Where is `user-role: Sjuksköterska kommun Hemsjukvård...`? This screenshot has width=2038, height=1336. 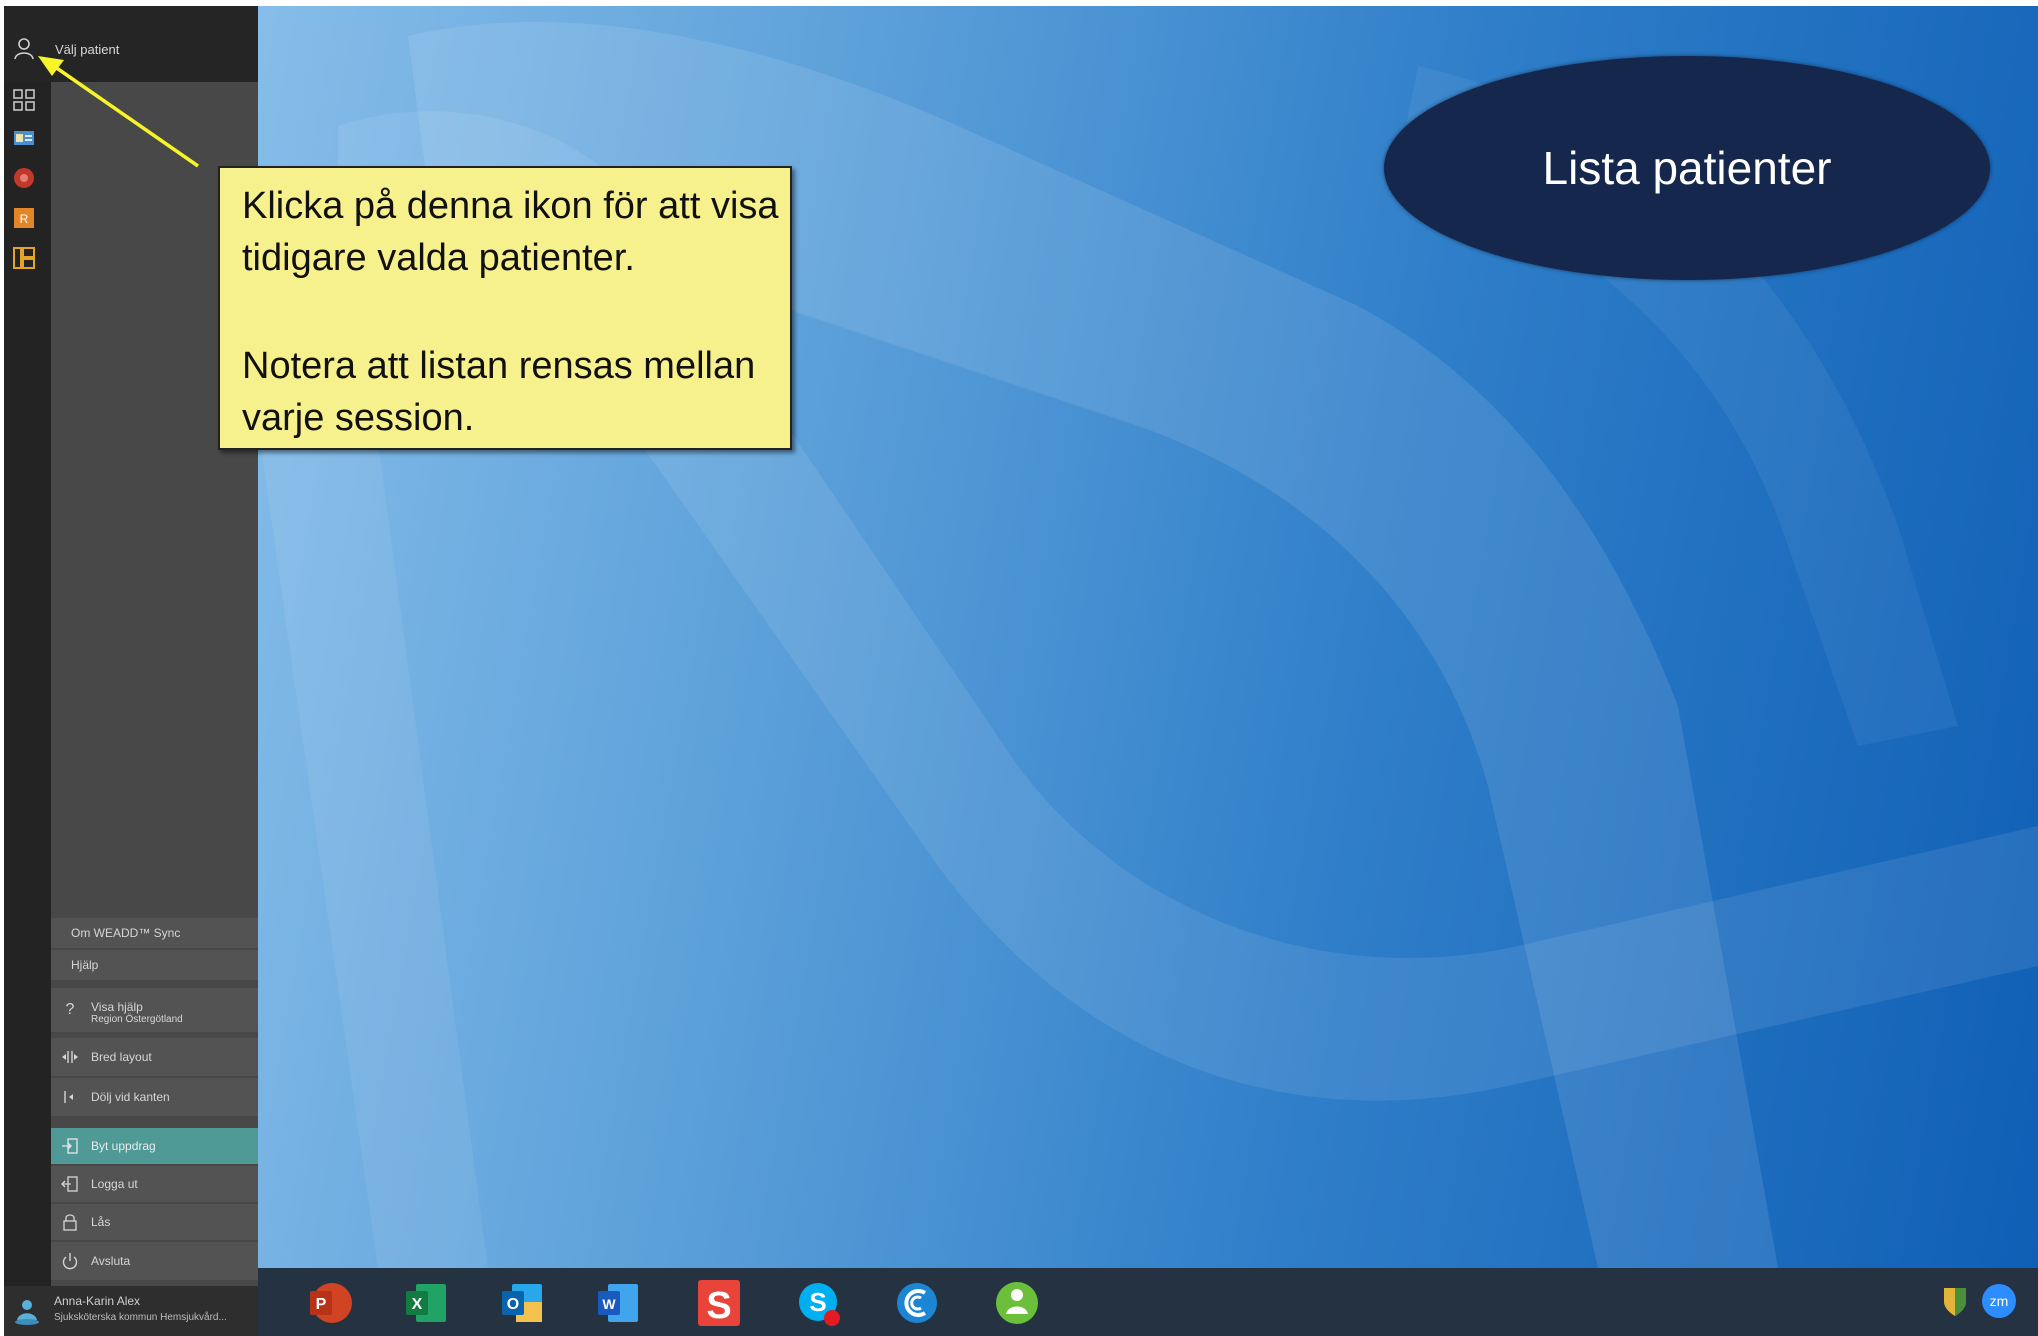
user-role: Sjuksköterska kommun Hemsjukvård... is located at coordinates (140, 1317).